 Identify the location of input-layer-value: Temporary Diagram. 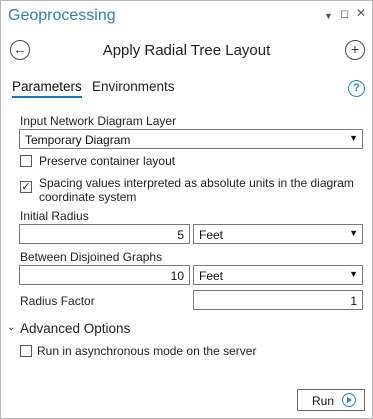
(78, 140).